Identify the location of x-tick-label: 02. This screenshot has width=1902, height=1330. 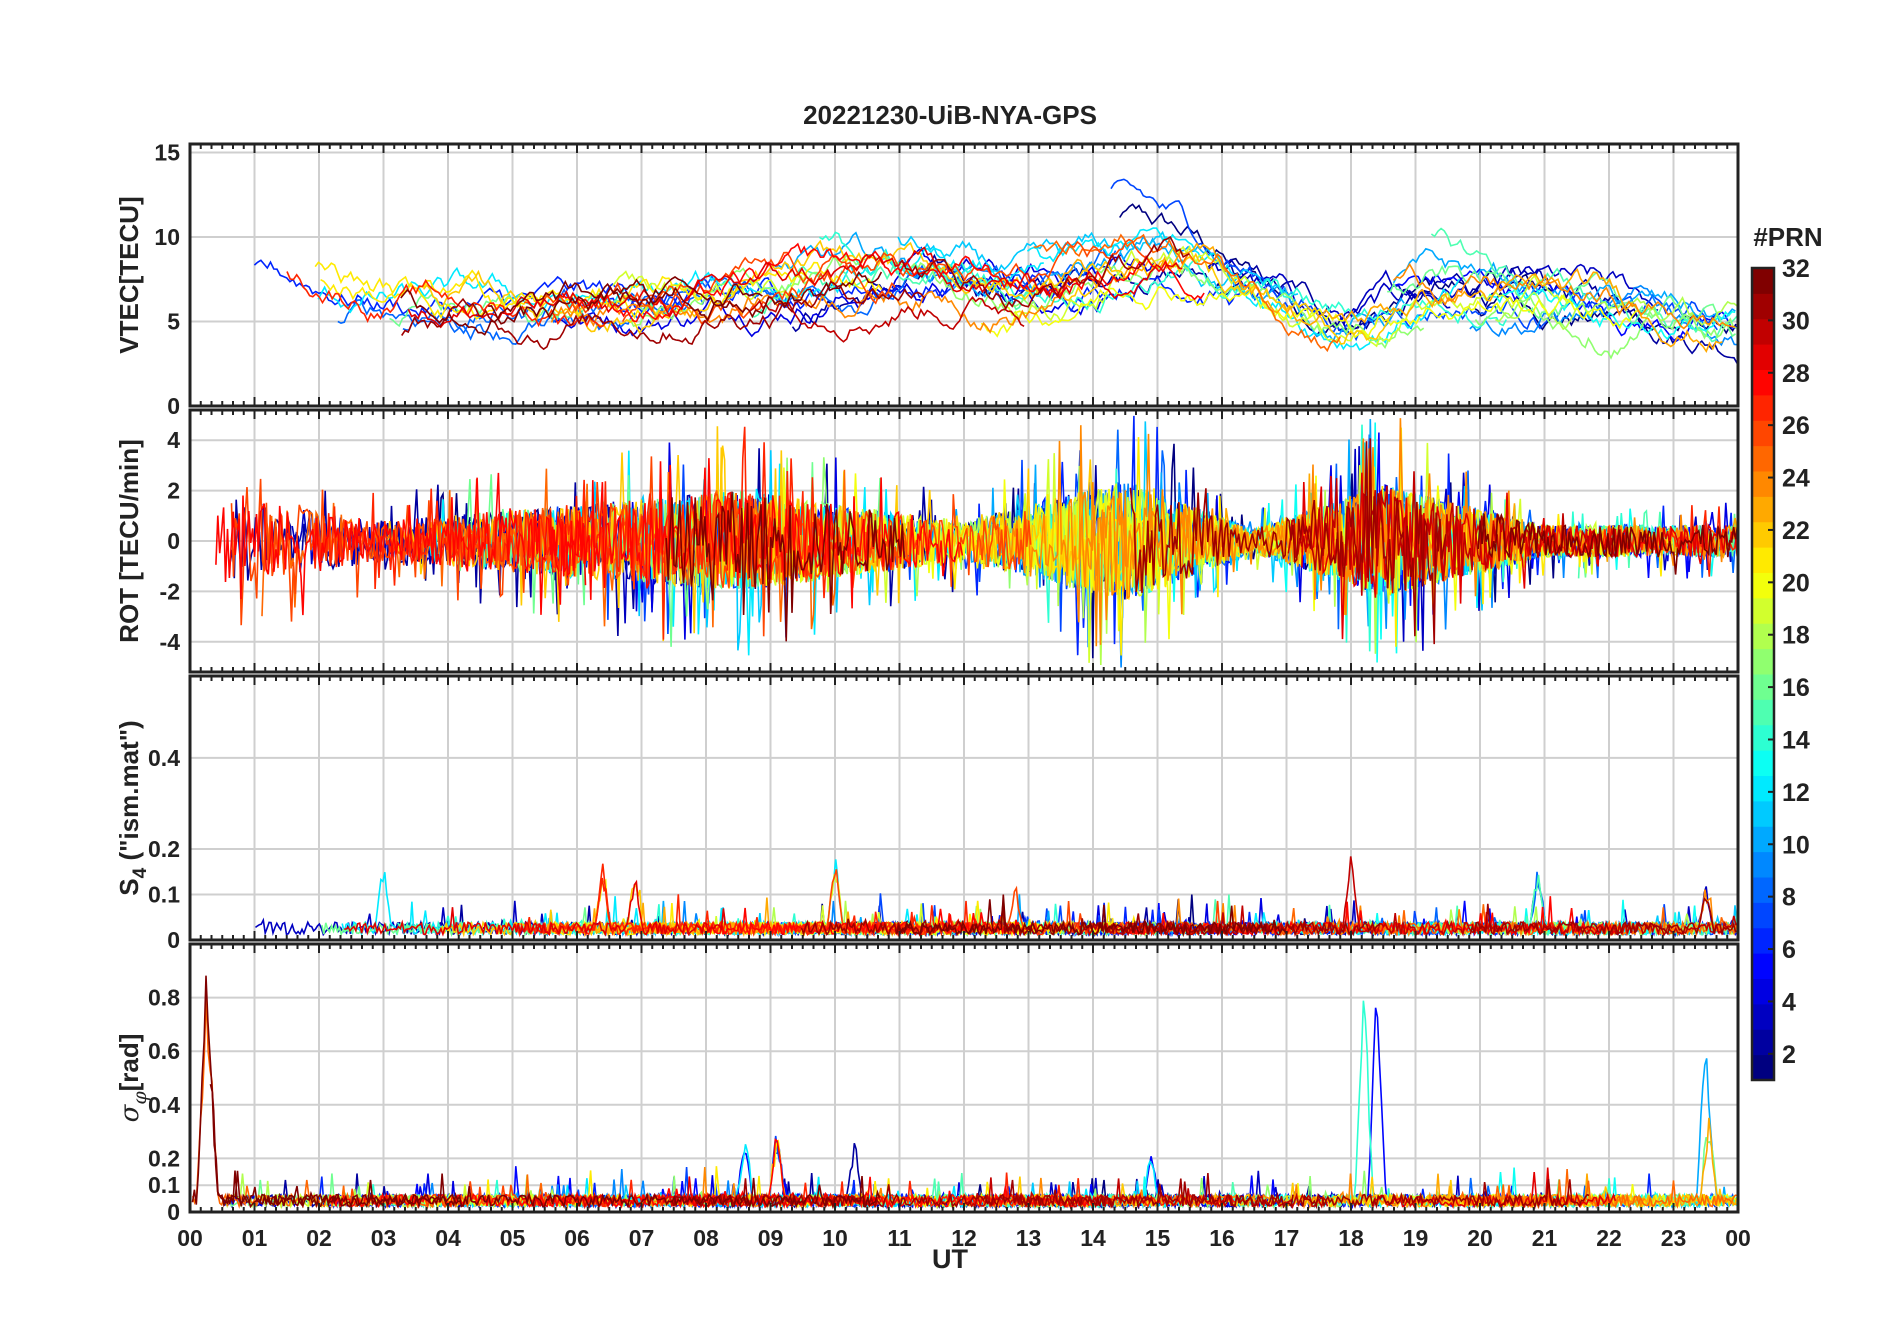
(319, 1238).